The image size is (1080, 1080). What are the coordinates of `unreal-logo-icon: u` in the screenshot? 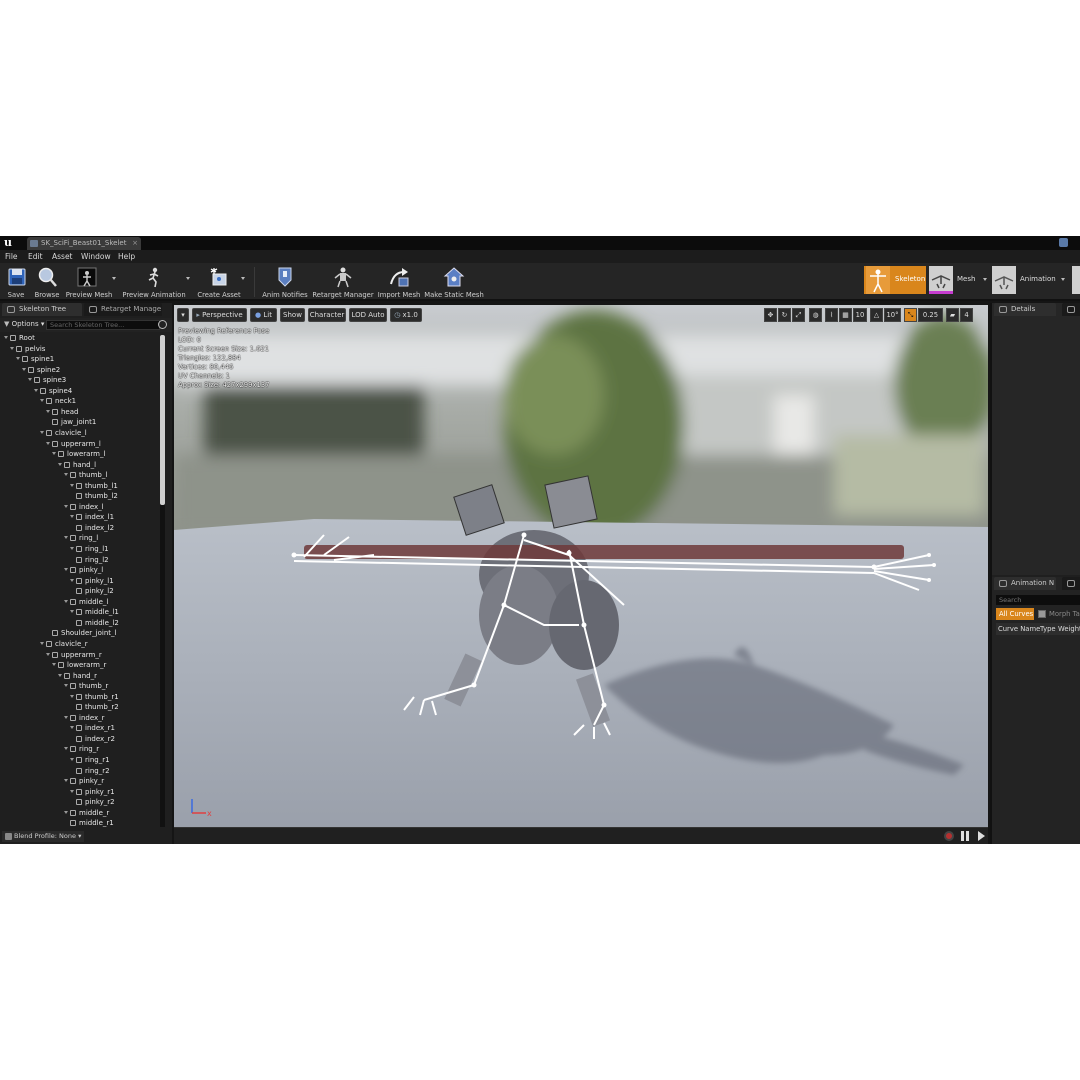 It's located at (8, 243).